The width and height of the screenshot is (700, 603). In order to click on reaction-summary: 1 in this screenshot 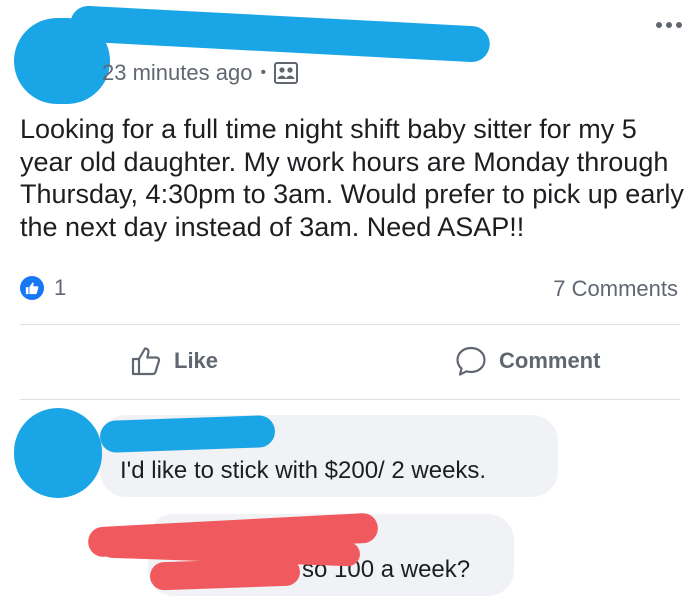, I will do `click(43, 288)`.